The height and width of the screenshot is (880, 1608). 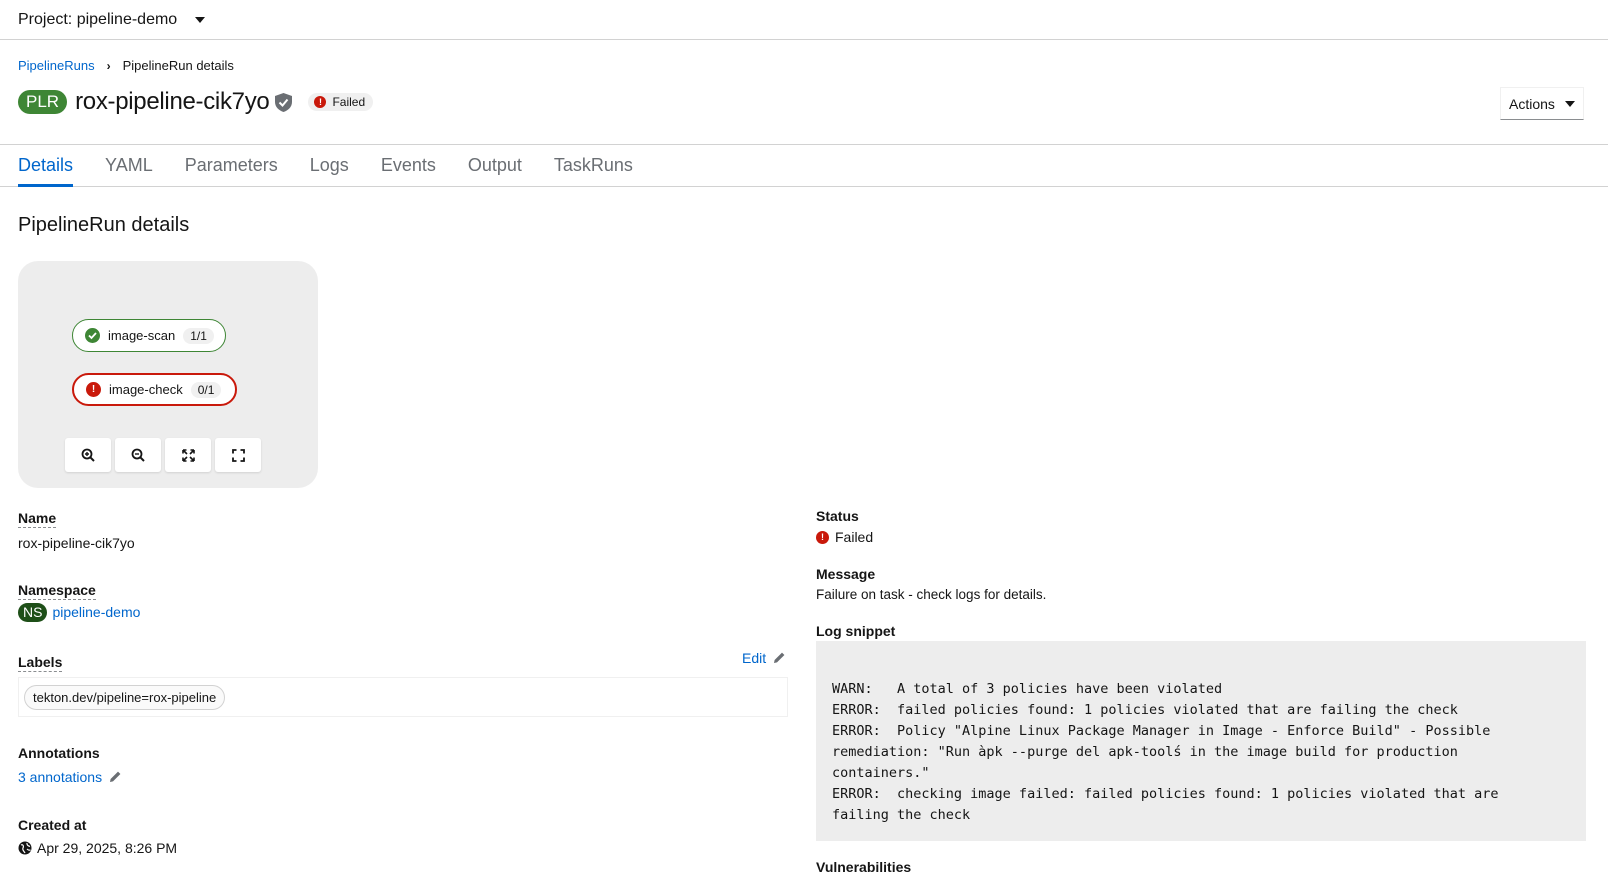 What do you see at coordinates (495, 165) in the screenshot?
I see `tab-output: Output` at bounding box center [495, 165].